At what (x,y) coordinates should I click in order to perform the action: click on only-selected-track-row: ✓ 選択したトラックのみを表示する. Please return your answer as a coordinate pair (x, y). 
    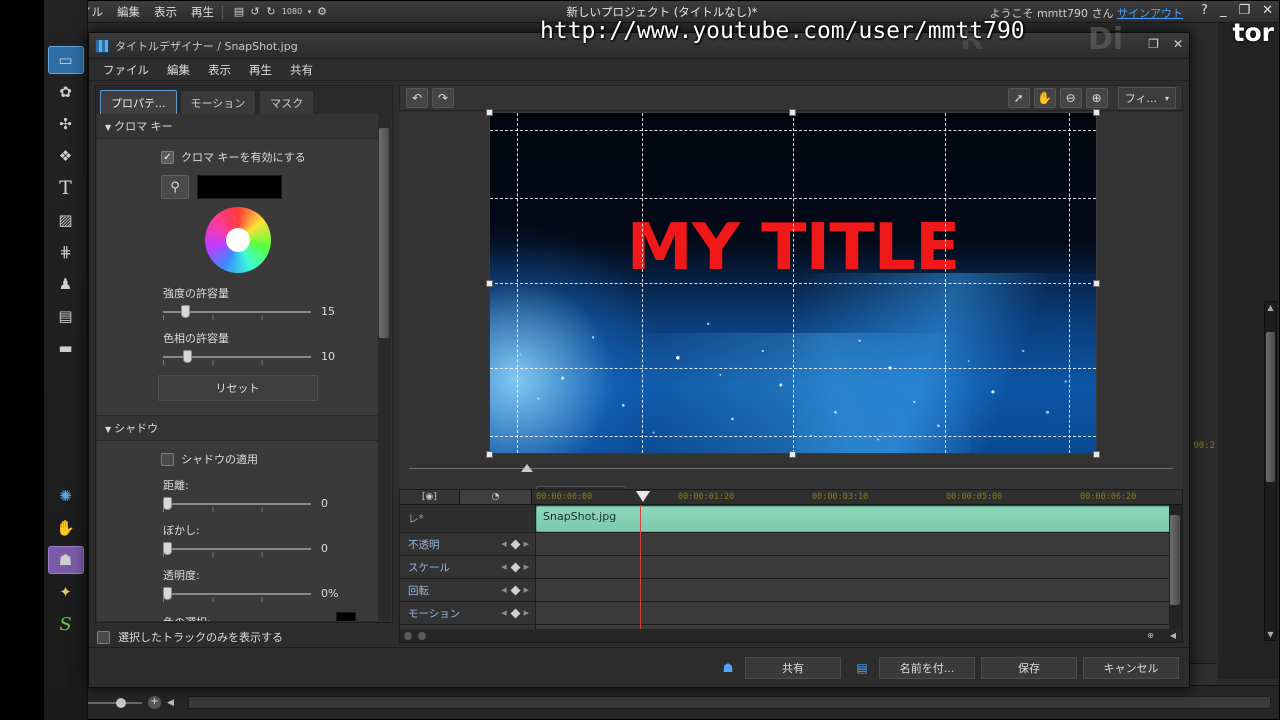
    Looking at the image, I should click on (190, 637).